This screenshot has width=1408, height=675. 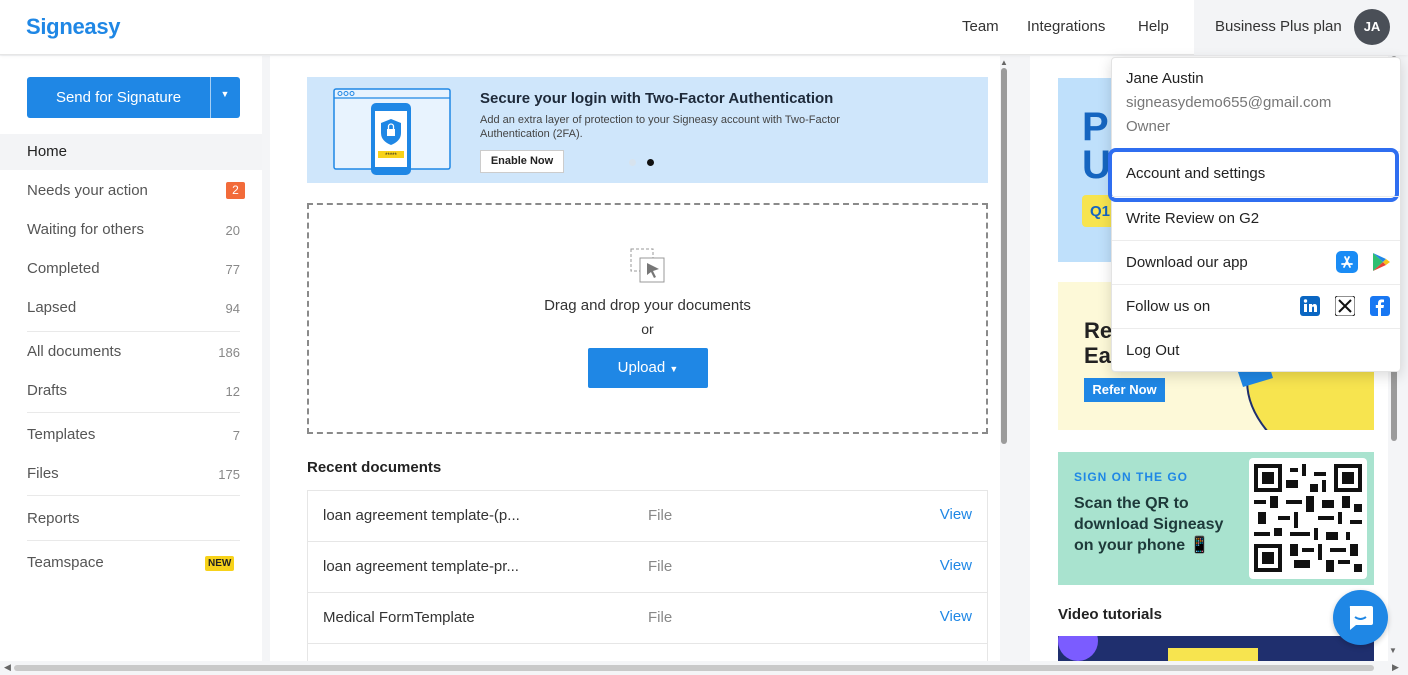 What do you see at coordinates (647, 329) in the screenshot?
I see `drag-drop-or: or` at bounding box center [647, 329].